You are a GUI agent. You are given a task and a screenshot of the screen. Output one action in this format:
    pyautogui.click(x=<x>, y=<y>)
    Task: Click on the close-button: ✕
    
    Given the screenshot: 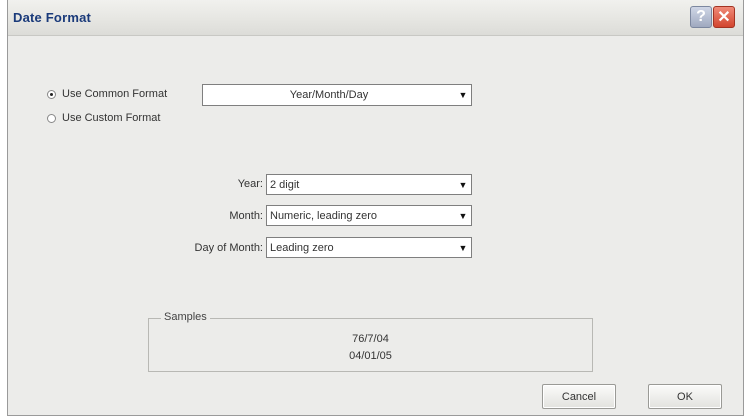 What is the action you would take?
    pyautogui.click(x=724, y=17)
    